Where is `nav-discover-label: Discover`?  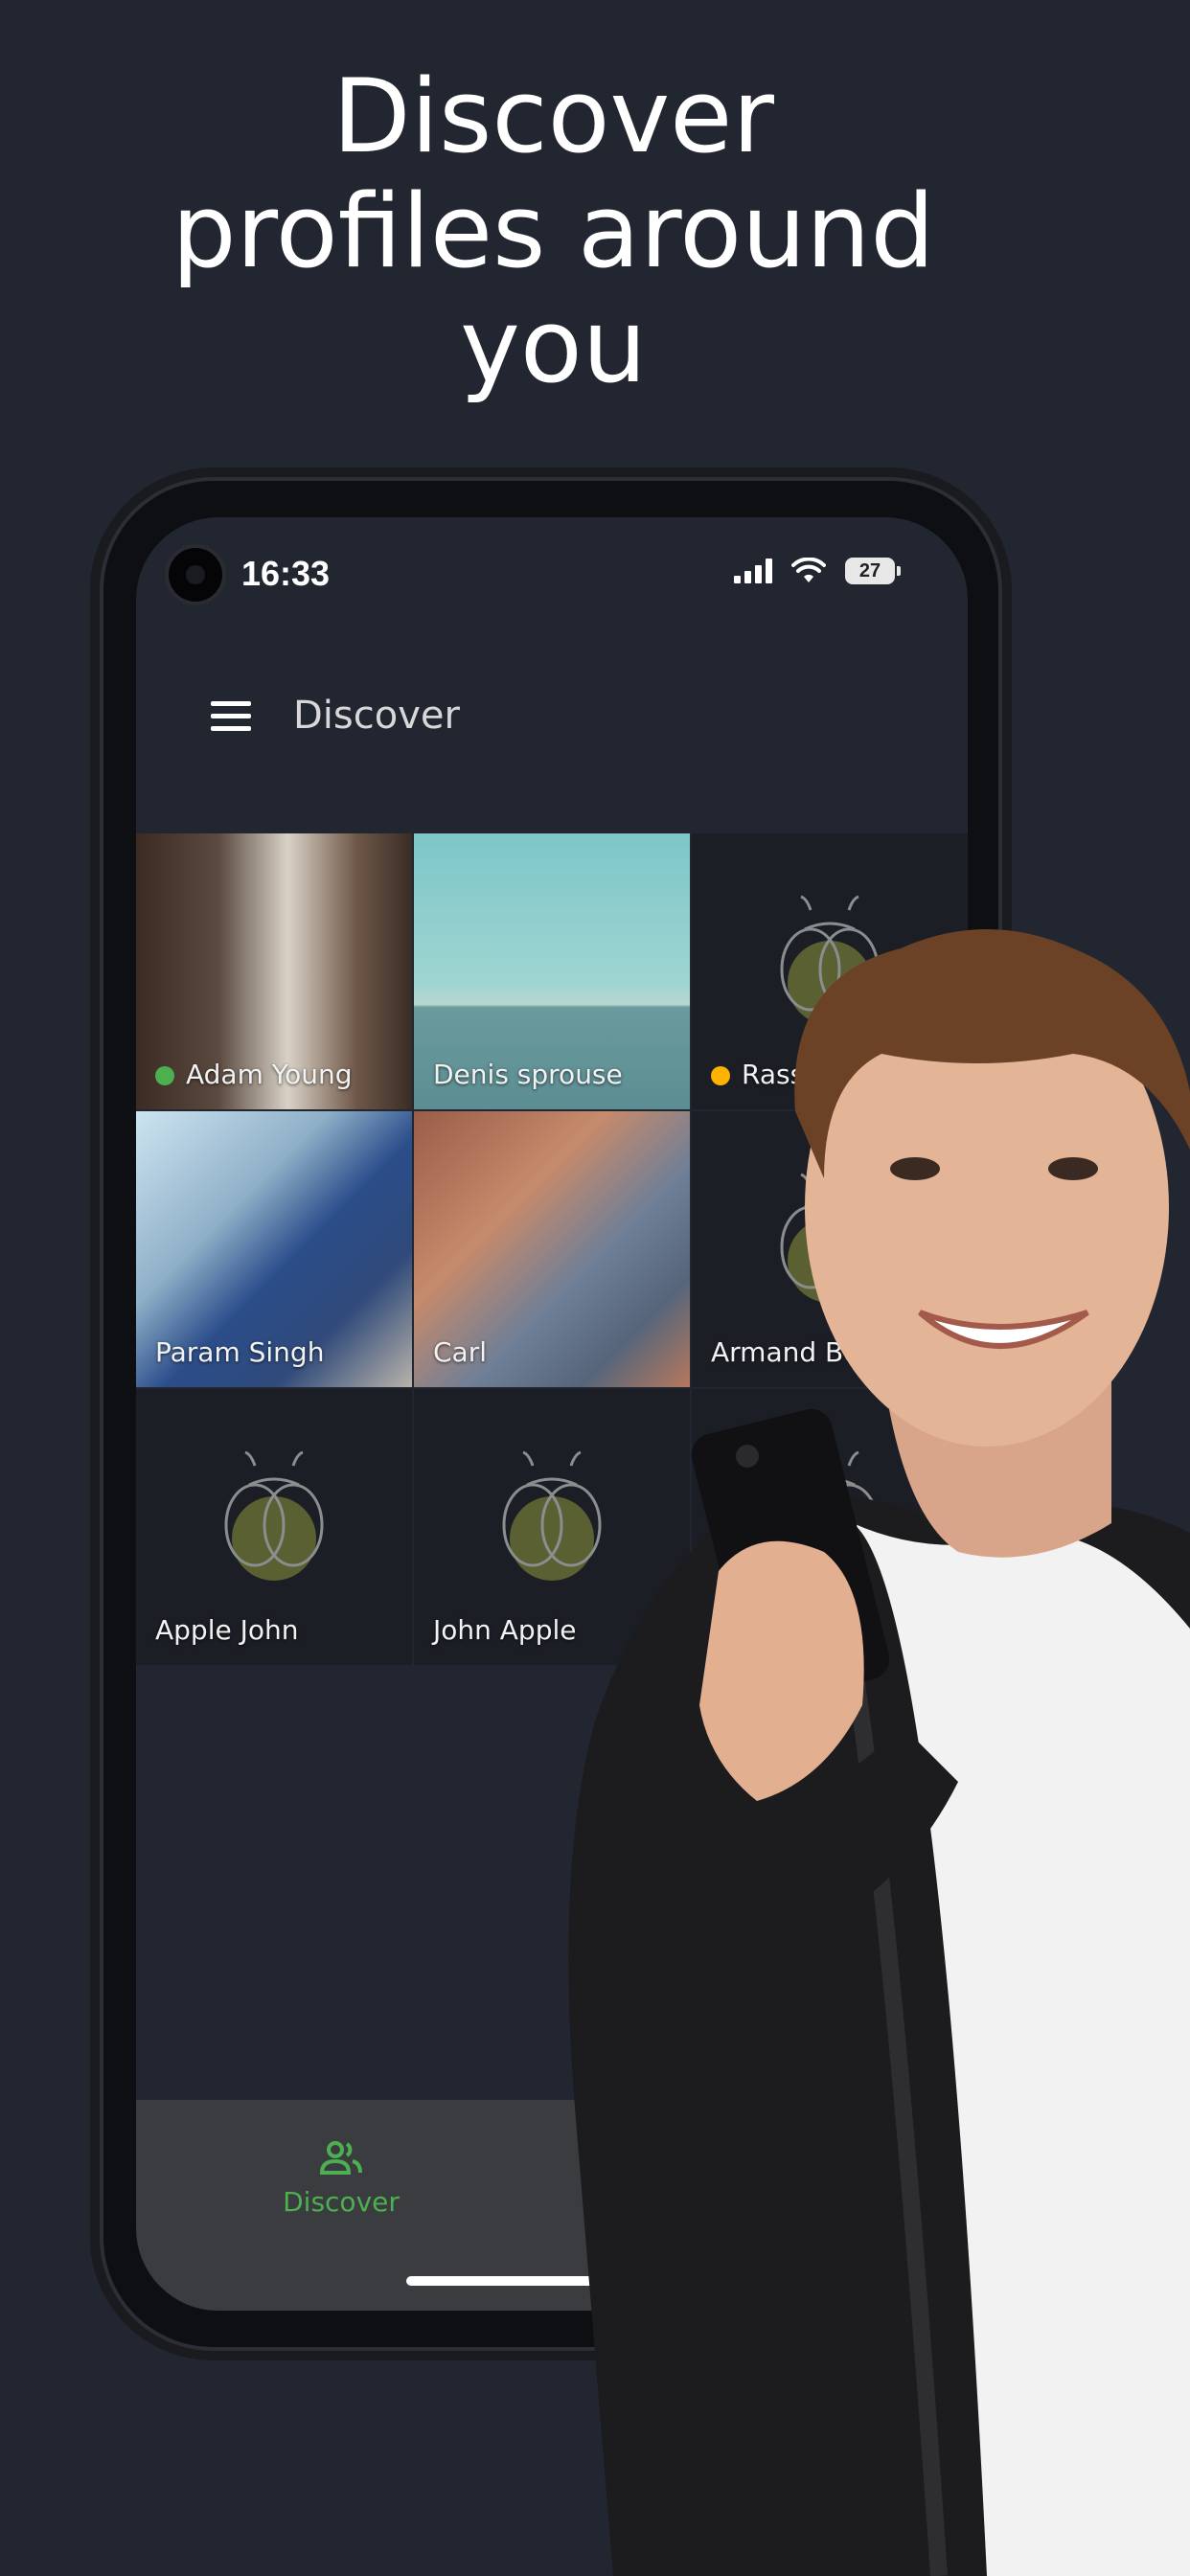
nav-discover-label: Discover is located at coordinates (342, 2202).